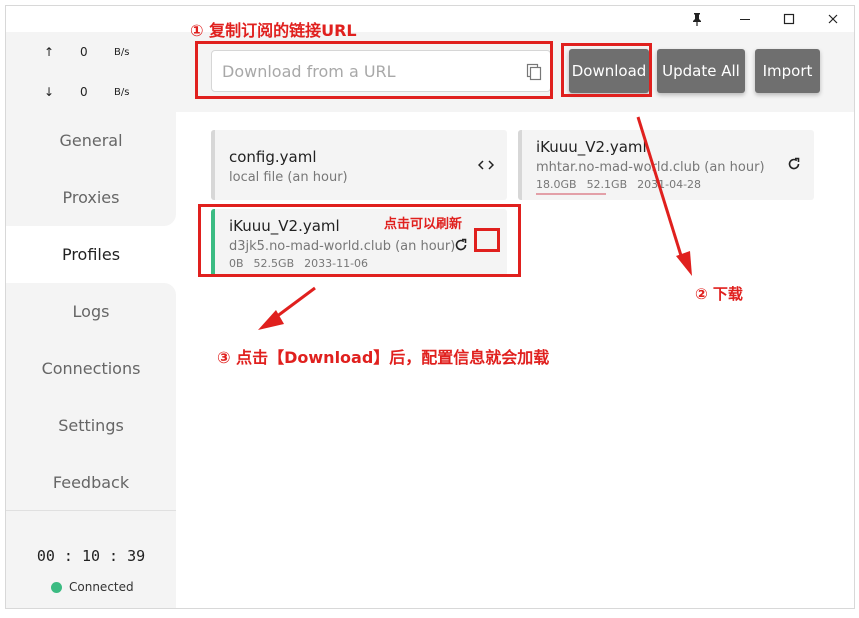  I want to click on profile-used: 18.0GB, so click(556, 184).